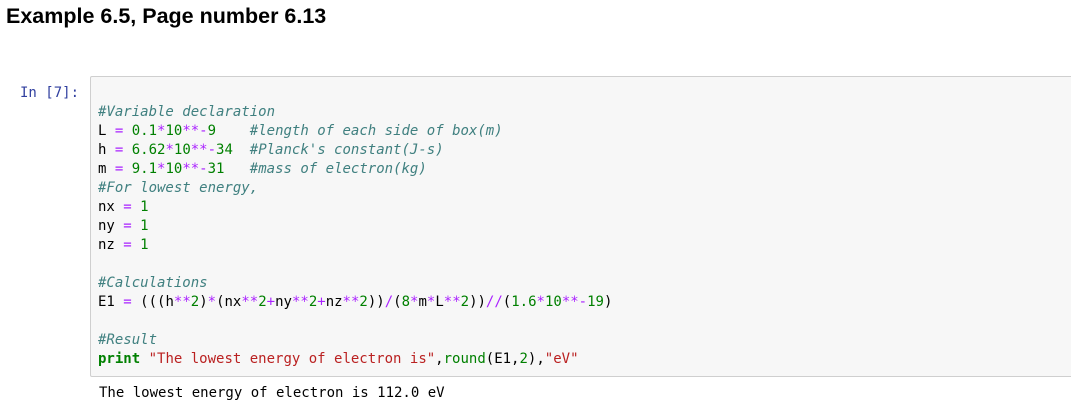  I want to click on code-token-operator: /, so click(389, 302).